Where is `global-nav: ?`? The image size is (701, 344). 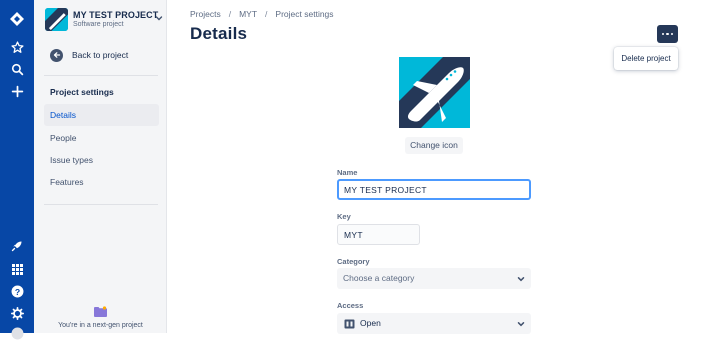
global-nav: ? is located at coordinates (17, 169).